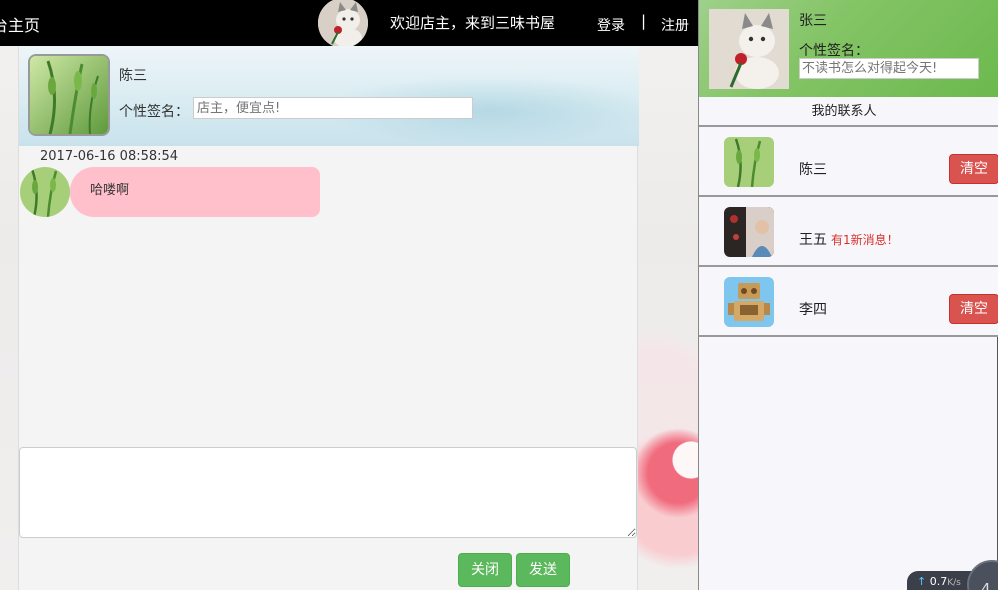 The width and height of the screenshot is (998, 590). What do you see at coordinates (834, 51) in the screenshot?
I see `user-signature-label: 个性签名：` at bounding box center [834, 51].